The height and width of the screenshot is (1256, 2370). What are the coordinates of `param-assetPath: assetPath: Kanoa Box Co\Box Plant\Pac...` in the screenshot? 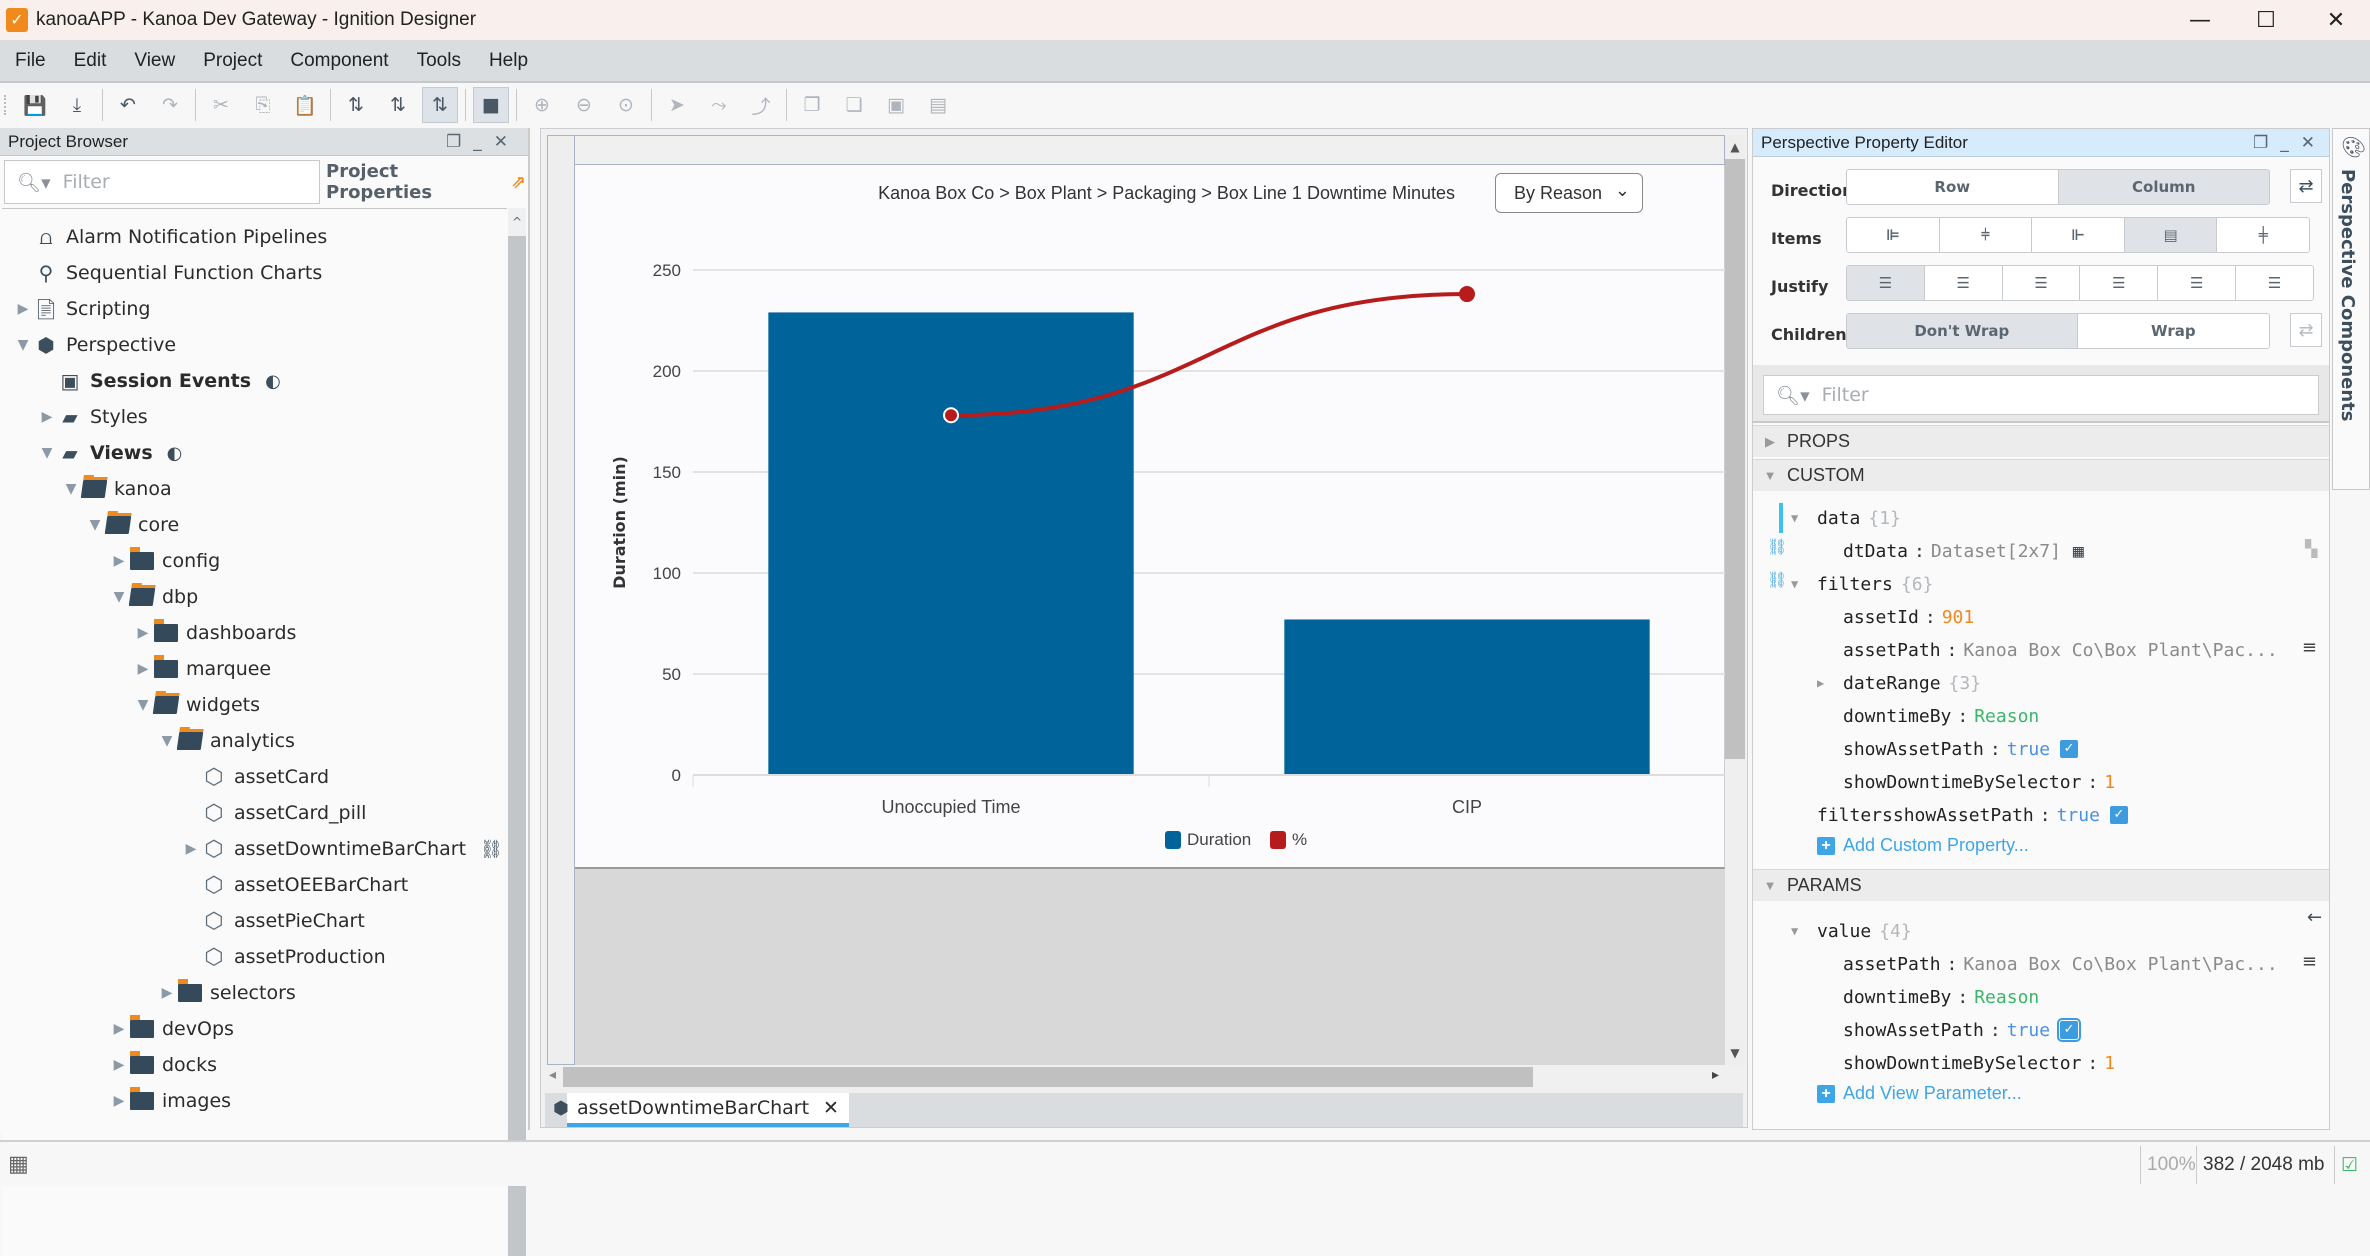 It's located at (2060, 964).